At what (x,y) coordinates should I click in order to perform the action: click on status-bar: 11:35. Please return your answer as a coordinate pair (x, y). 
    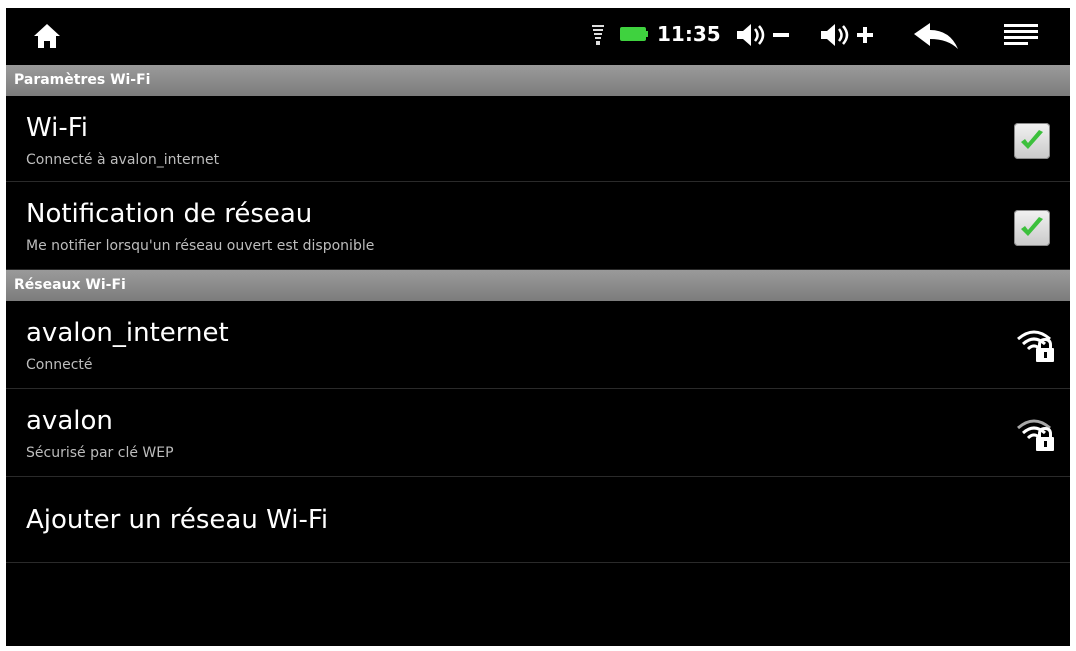
    Looking at the image, I should click on (538, 35).